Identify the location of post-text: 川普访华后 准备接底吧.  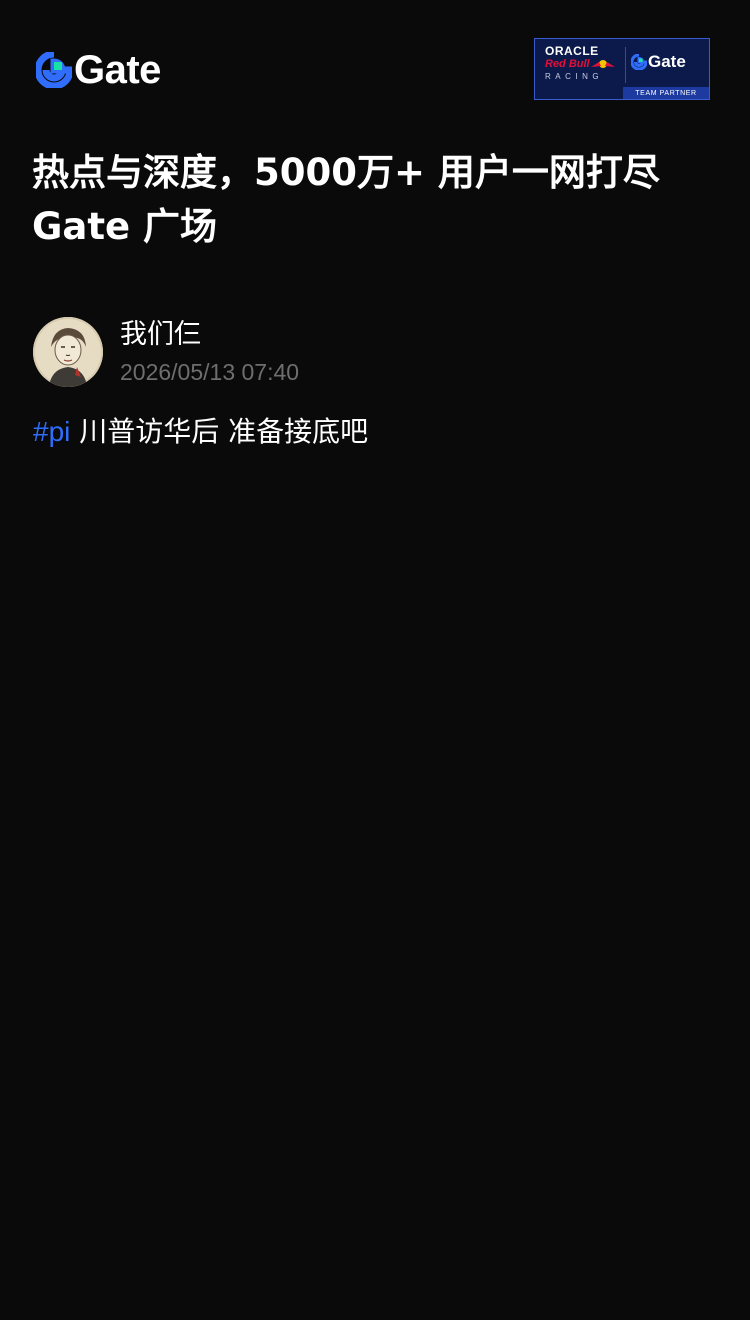
(219, 431).